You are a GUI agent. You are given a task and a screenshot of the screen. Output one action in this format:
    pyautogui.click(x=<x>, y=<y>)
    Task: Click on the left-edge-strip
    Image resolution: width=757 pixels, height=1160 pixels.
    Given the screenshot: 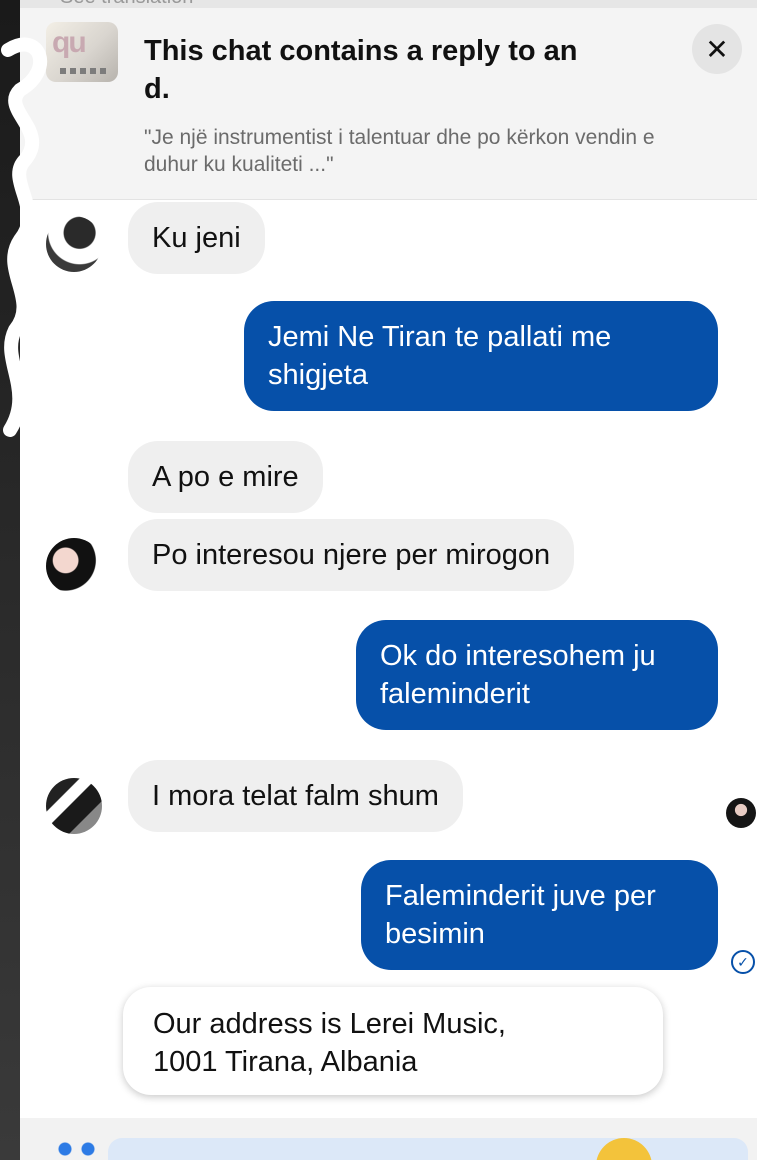 What is the action you would take?
    pyautogui.click(x=10, y=580)
    